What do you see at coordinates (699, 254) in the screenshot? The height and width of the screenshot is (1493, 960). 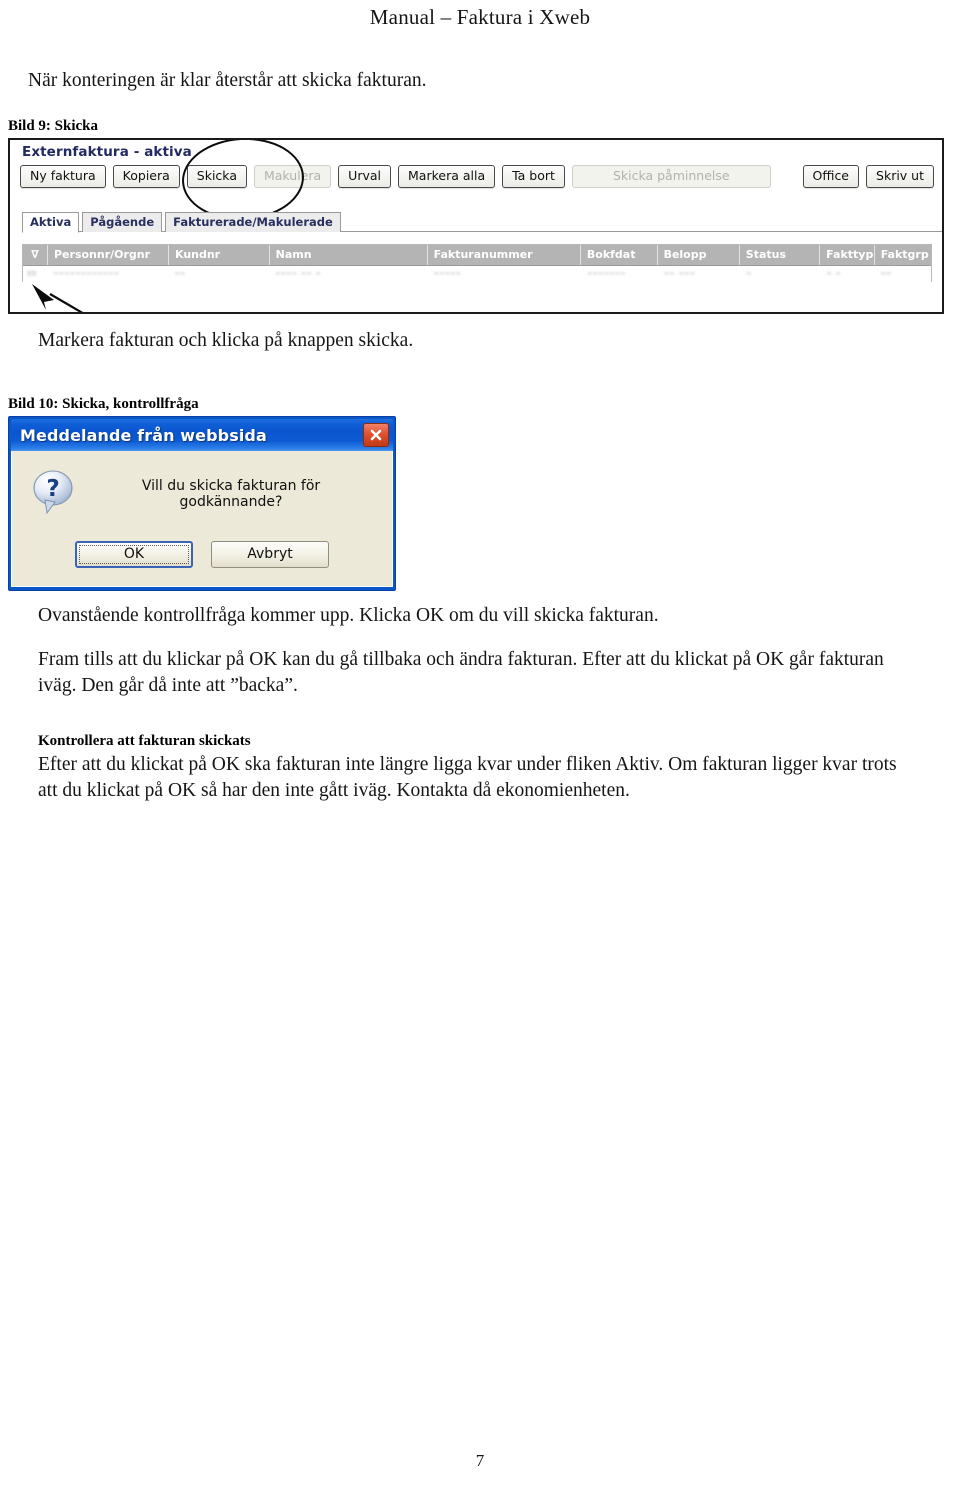 I see `column-header-belopp: Belopp` at bounding box center [699, 254].